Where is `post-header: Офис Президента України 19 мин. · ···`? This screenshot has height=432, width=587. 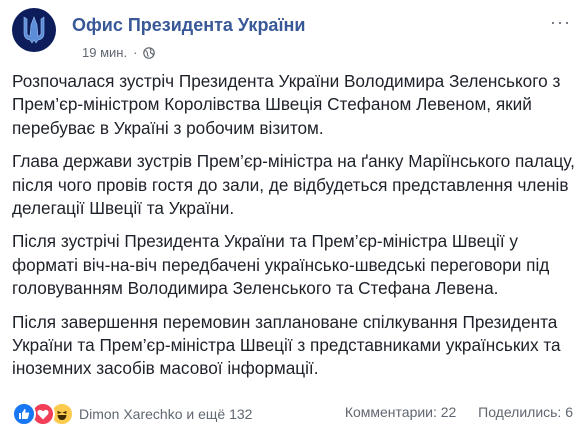 post-header: Офис Президента України 19 мин. · ··· is located at coordinates (294, 34).